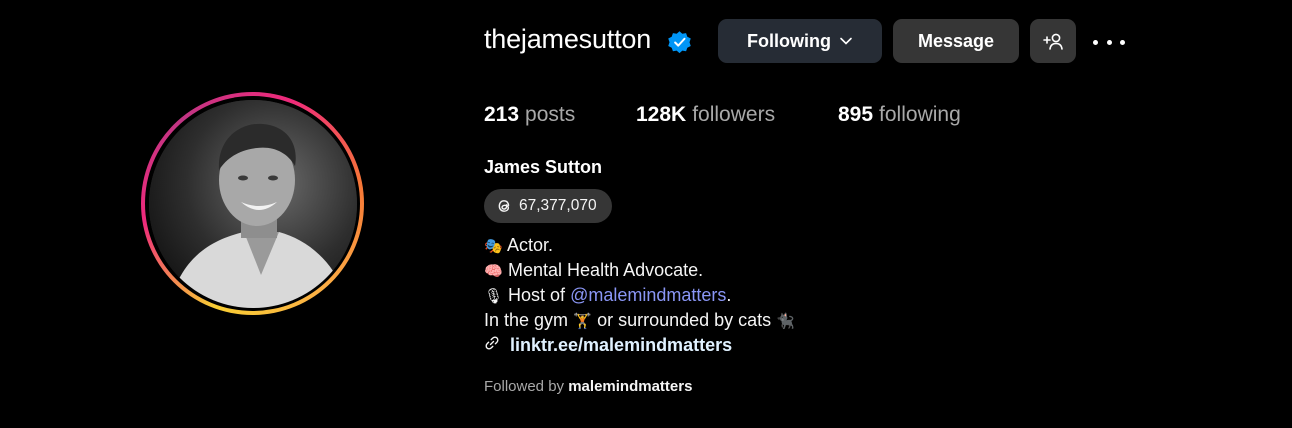 The height and width of the screenshot is (428, 1292). I want to click on profile-full-name: James Sutton, so click(543, 167).